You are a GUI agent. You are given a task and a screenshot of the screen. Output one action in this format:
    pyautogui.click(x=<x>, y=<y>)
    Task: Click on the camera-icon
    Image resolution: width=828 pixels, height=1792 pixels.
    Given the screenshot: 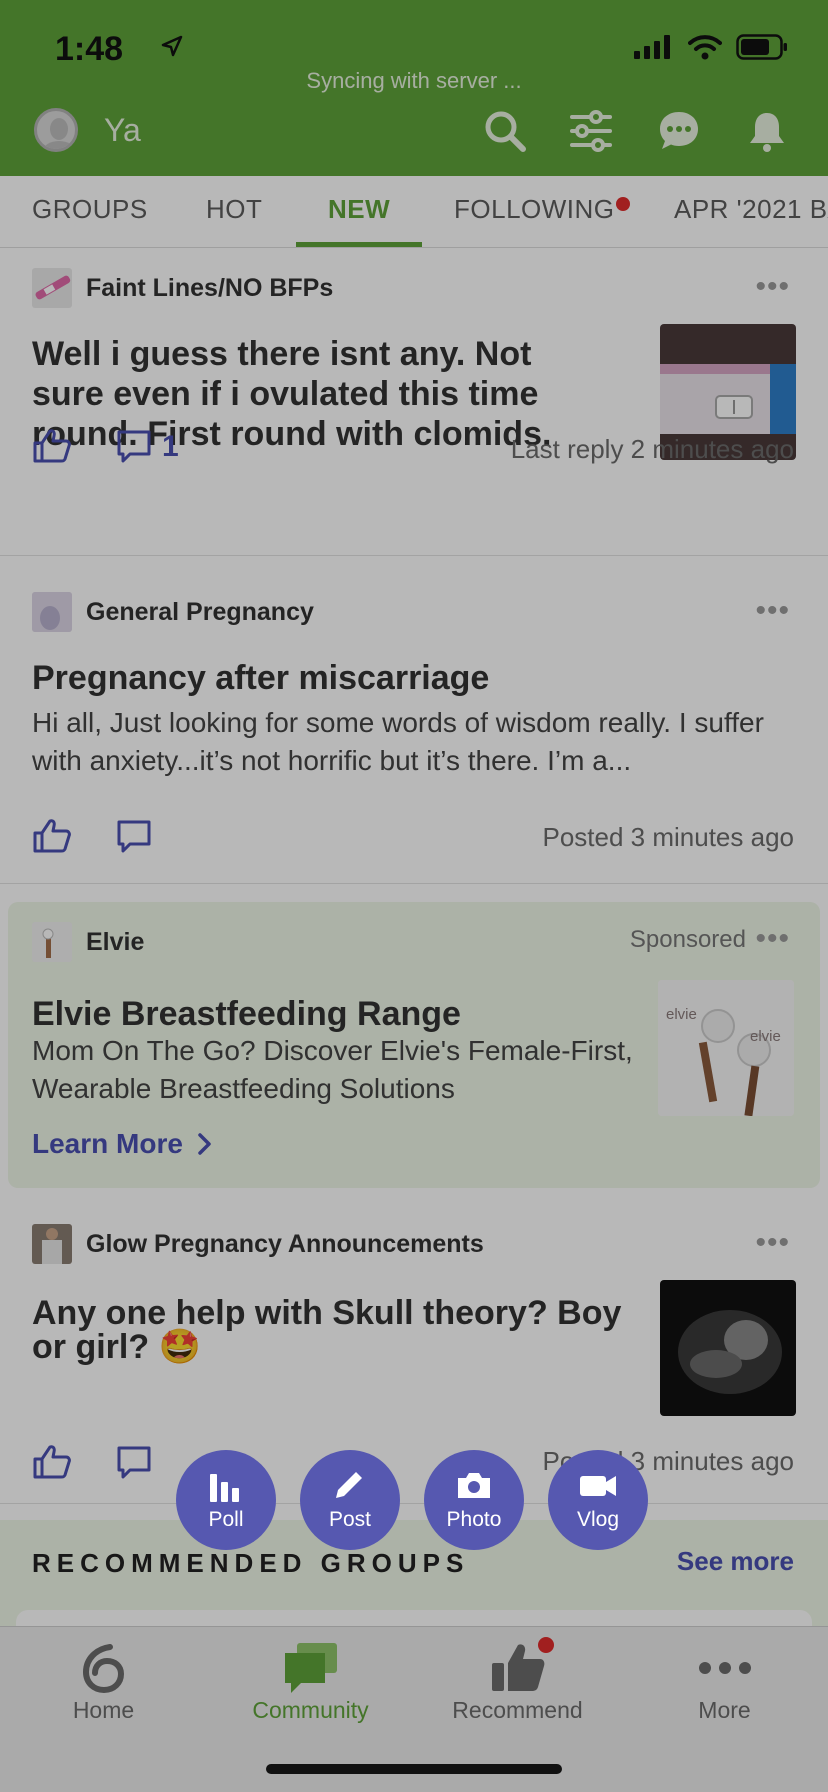 What is the action you would take?
    pyautogui.click(x=474, y=1485)
    